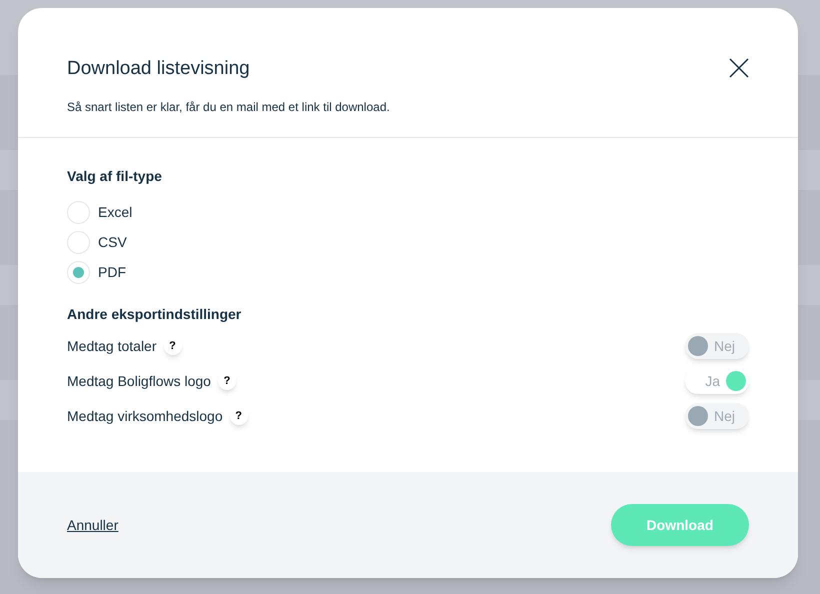 The width and height of the screenshot is (820, 594). What do you see at coordinates (92, 525) in the screenshot?
I see `cancel-link: Annuller` at bounding box center [92, 525].